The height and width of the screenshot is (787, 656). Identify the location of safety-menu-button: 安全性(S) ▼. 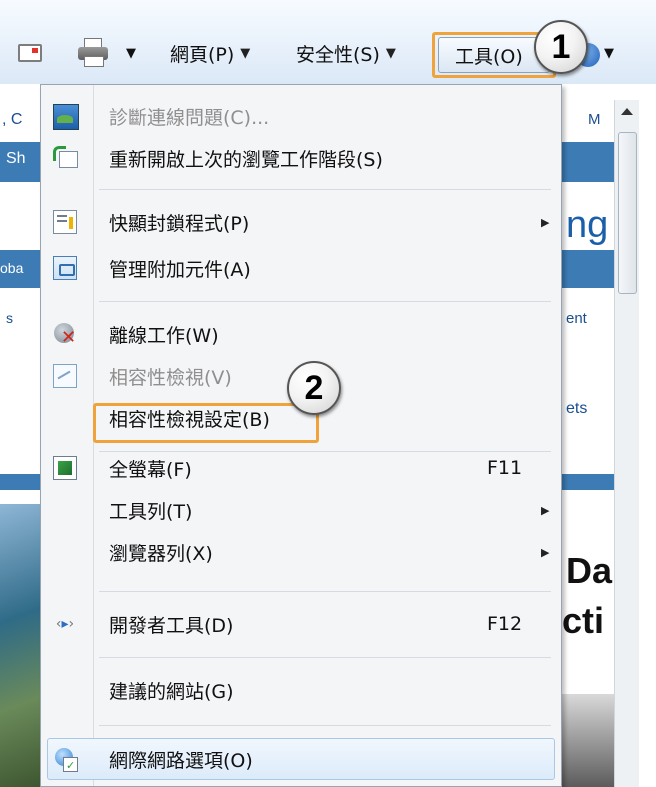
(346, 53).